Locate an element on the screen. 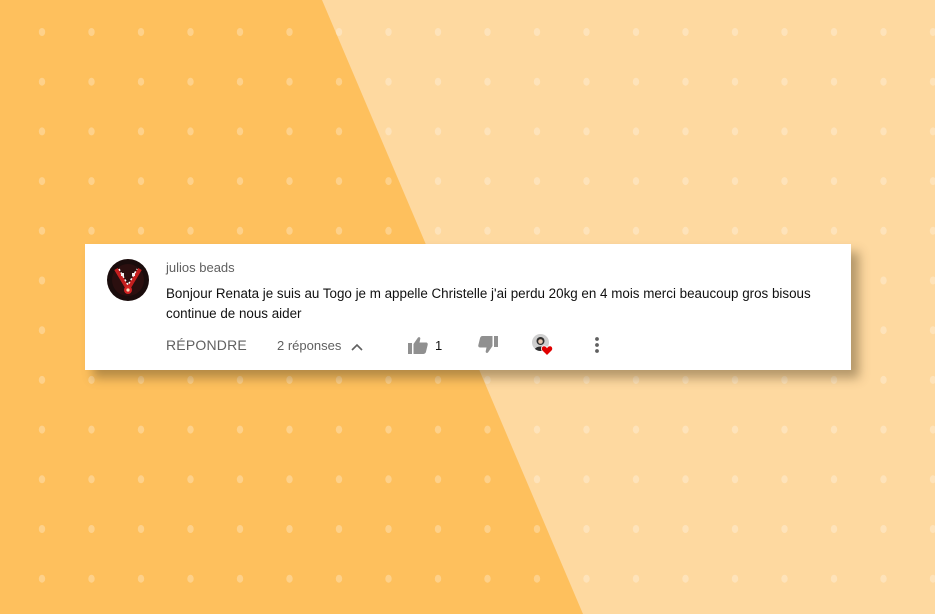 This screenshot has height=614, width=935. thumbs-down-icon is located at coordinates (488, 347).